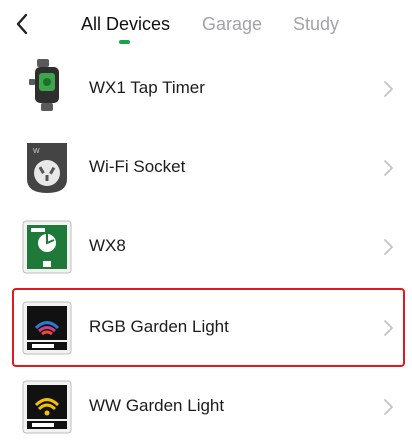  What do you see at coordinates (47, 407) in the screenshot?
I see `ww-light-icon` at bounding box center [47, 407].